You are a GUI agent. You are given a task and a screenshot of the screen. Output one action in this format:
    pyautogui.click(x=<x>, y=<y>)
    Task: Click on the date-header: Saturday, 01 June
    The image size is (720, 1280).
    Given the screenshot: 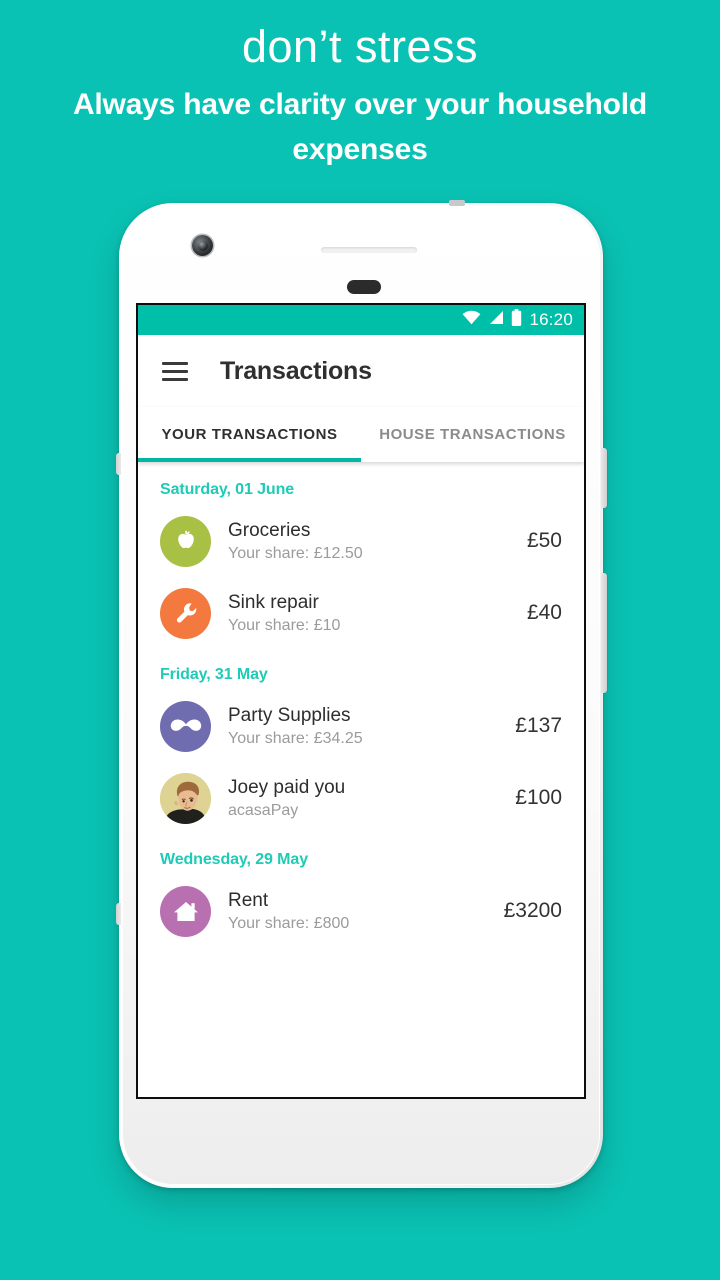 What is the action you would take?
    pyautogui.click(x=227, y=489)
    